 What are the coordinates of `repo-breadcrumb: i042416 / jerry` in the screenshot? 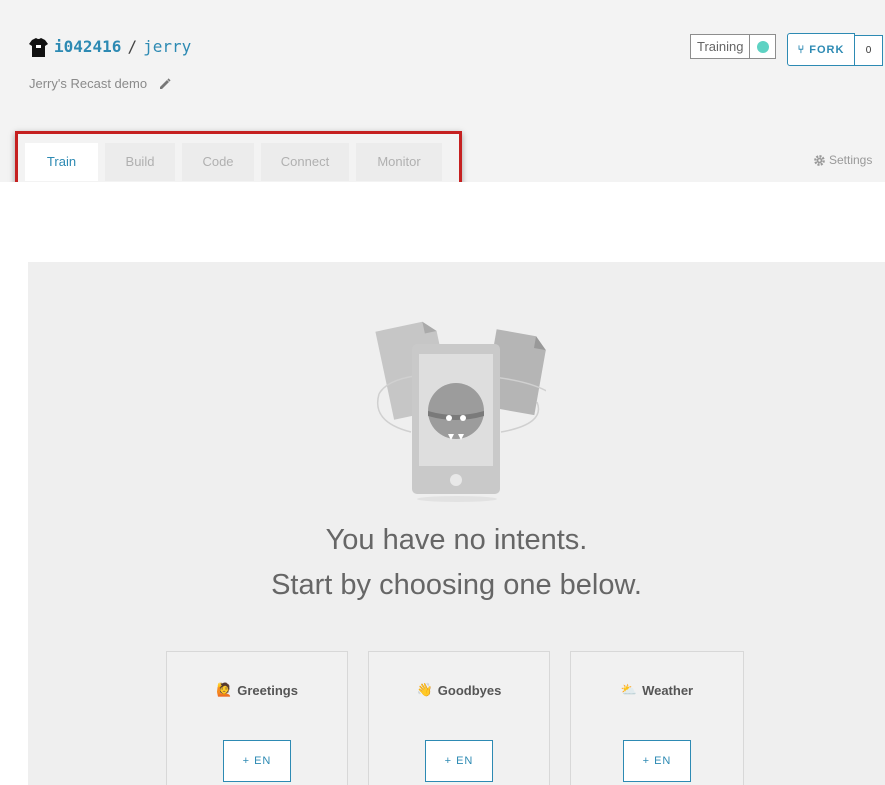 It's located at (110, 46).